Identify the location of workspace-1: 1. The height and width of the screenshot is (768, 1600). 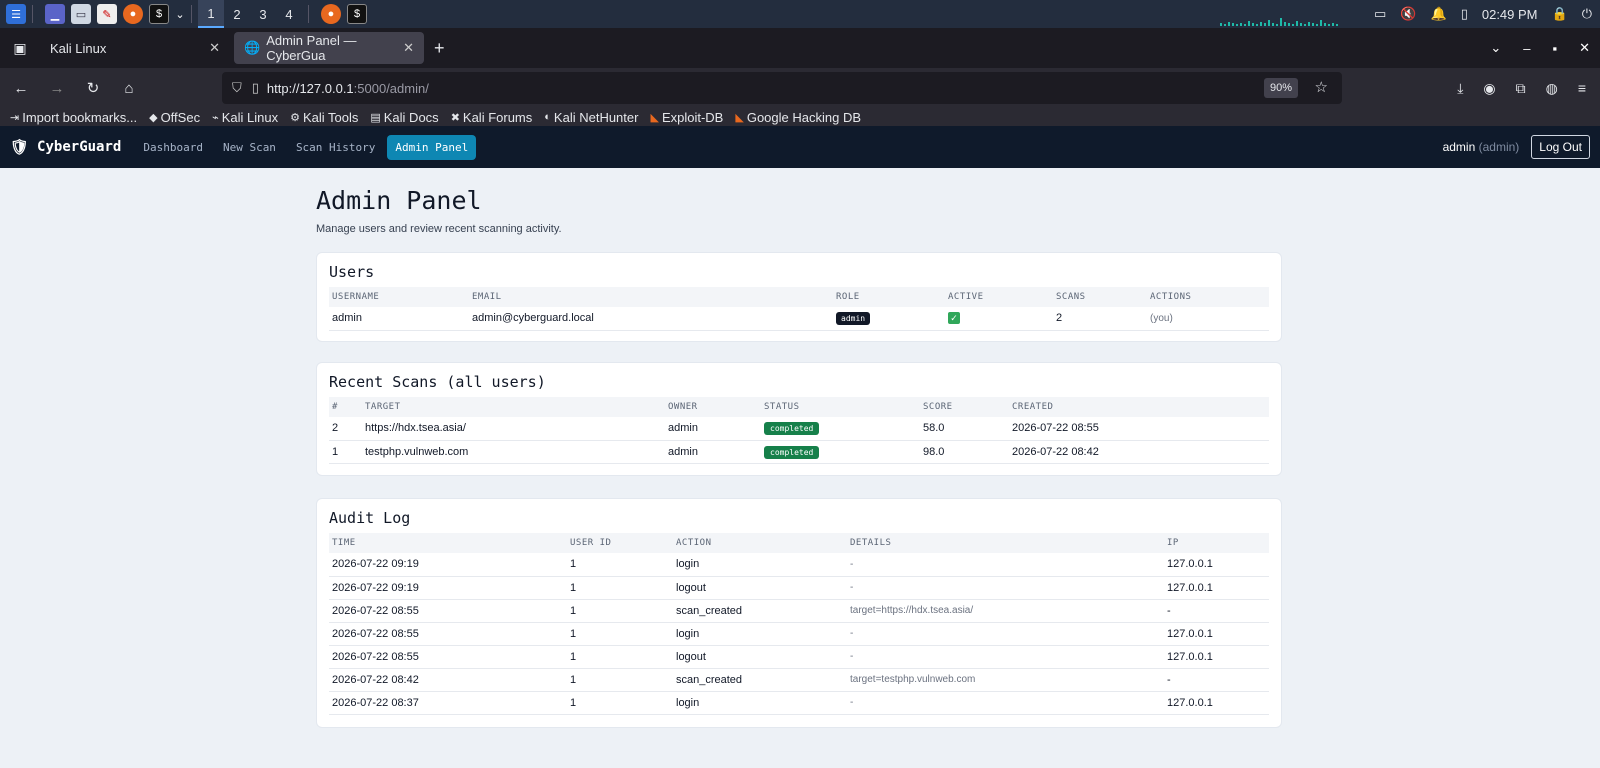
(211, 14).